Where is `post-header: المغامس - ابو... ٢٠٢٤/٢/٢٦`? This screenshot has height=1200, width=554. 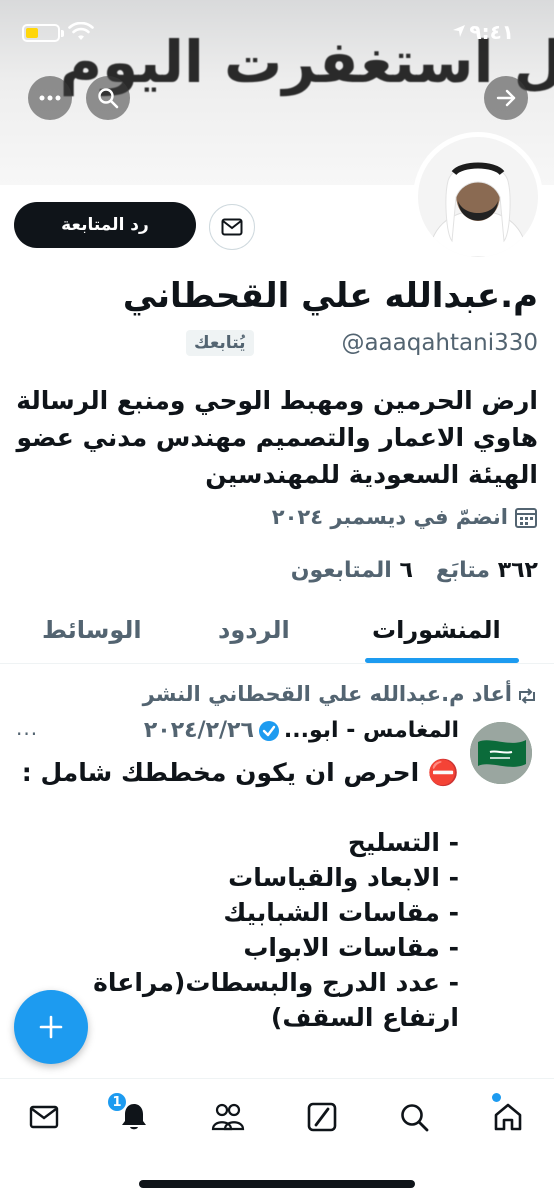 post-header: المغامس - ابو... ٢٠٢٤/٢/٢٦ is located at coordinates (301, 730).